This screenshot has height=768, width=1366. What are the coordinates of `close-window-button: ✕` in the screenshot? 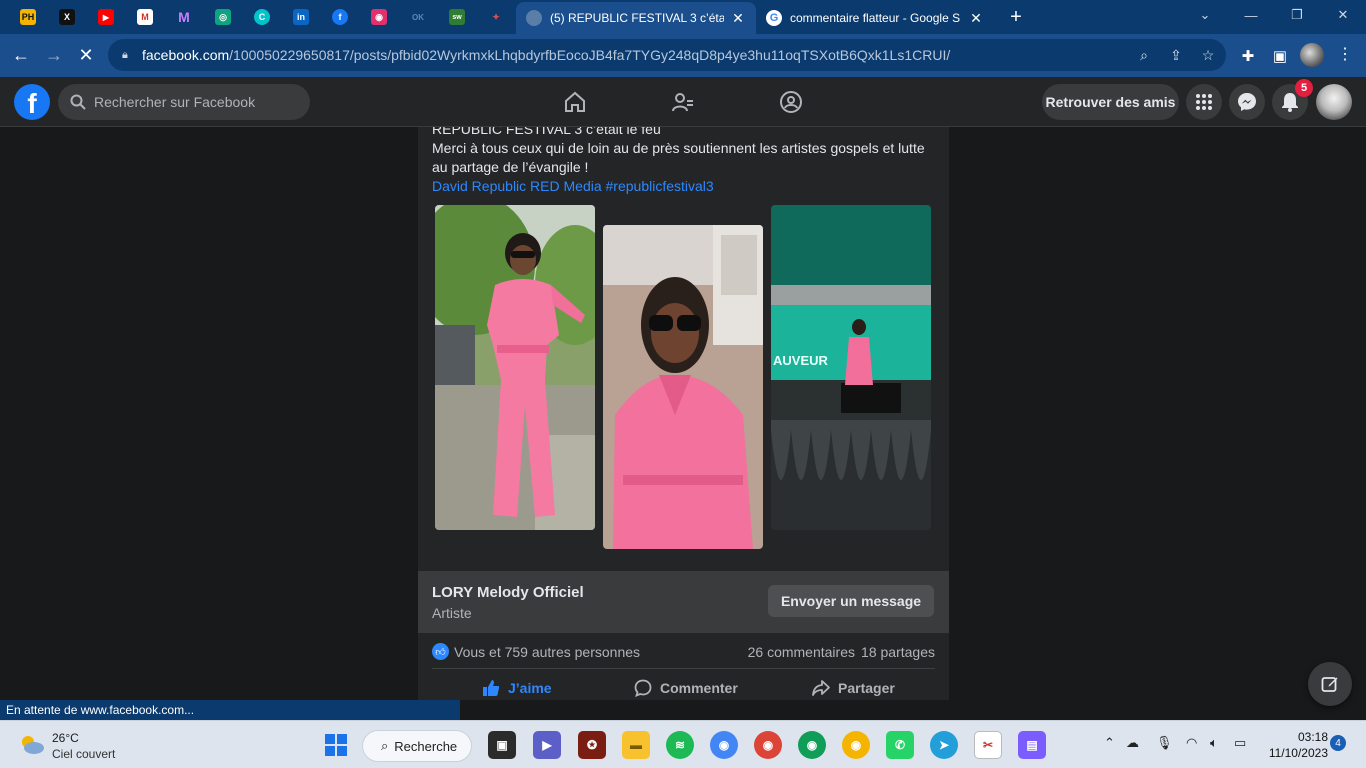 It's located at (1343, 15).